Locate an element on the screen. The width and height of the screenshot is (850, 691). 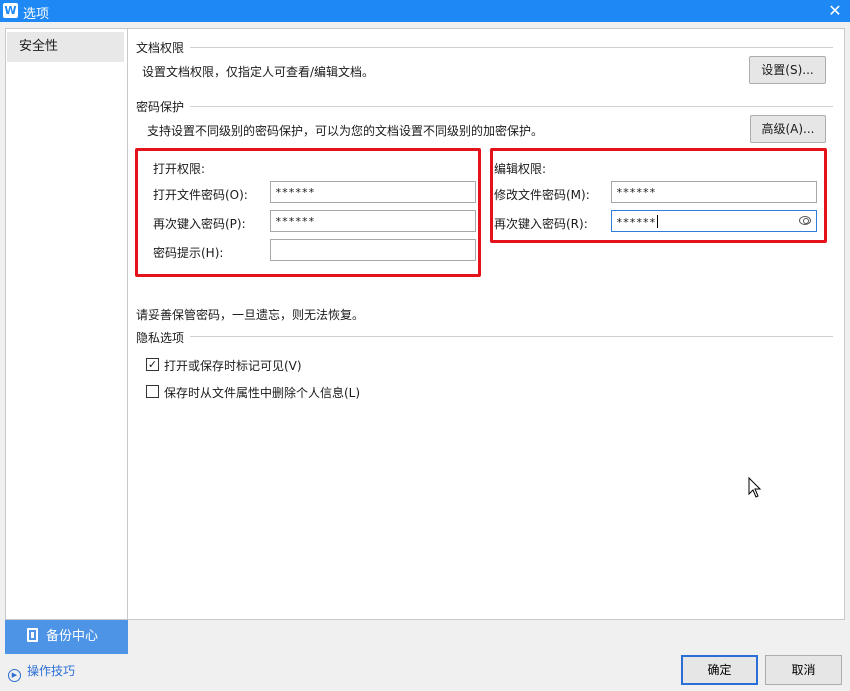
mark-visible-checkbox: ✓ is located at coordinates (152, 364).